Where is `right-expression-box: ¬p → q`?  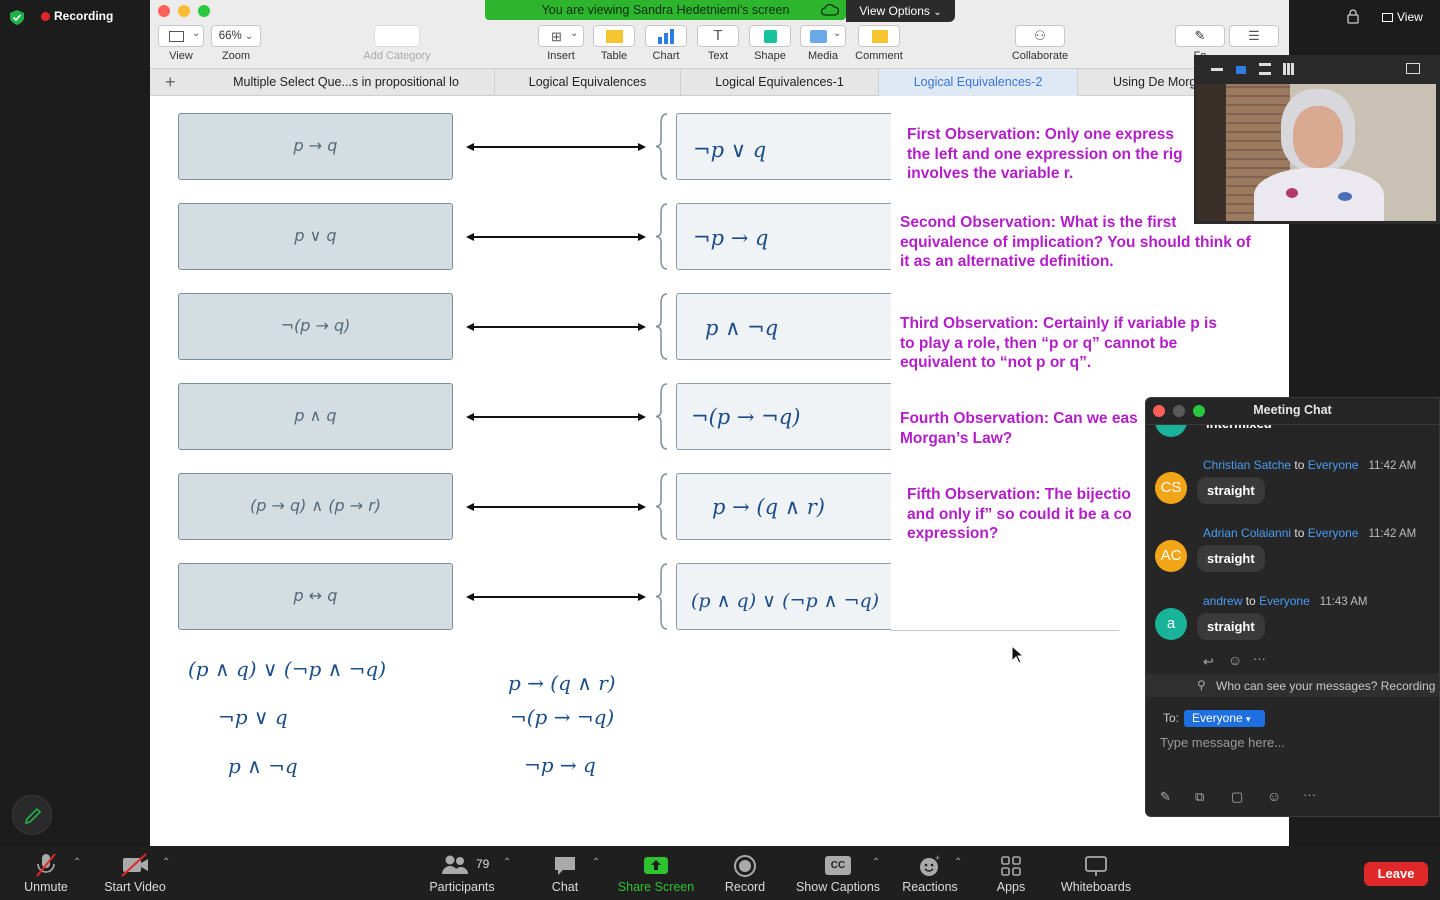 right-expression-box: ¬p → q is located at coordinates (783, 236).